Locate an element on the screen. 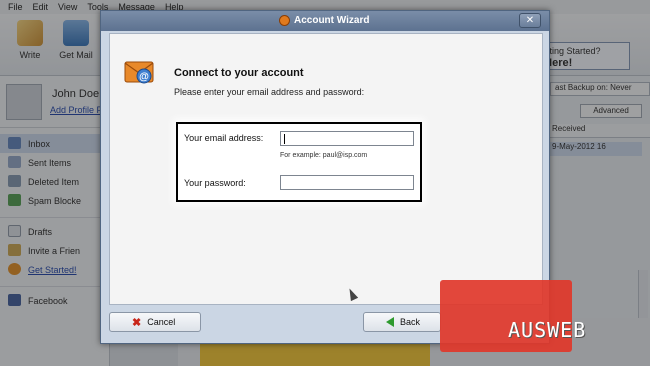 This screenshot has height=366, width=650. email-example-hint: For example: paul@isp.com is located at coordinates (324, 155).